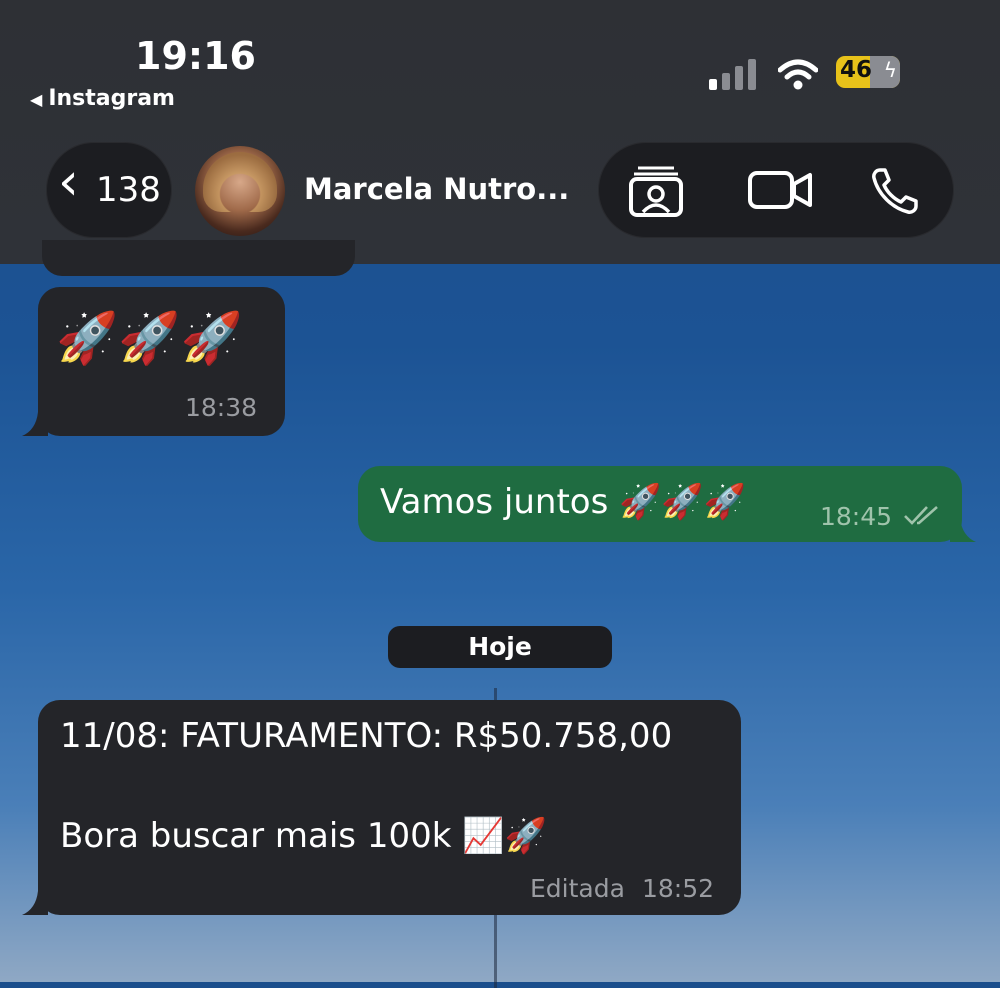 This screenshot has width=1000, height=988. Describe the element at coordinates (921, 515) in the screenshot. I see `read-double-check-icon` at that location.